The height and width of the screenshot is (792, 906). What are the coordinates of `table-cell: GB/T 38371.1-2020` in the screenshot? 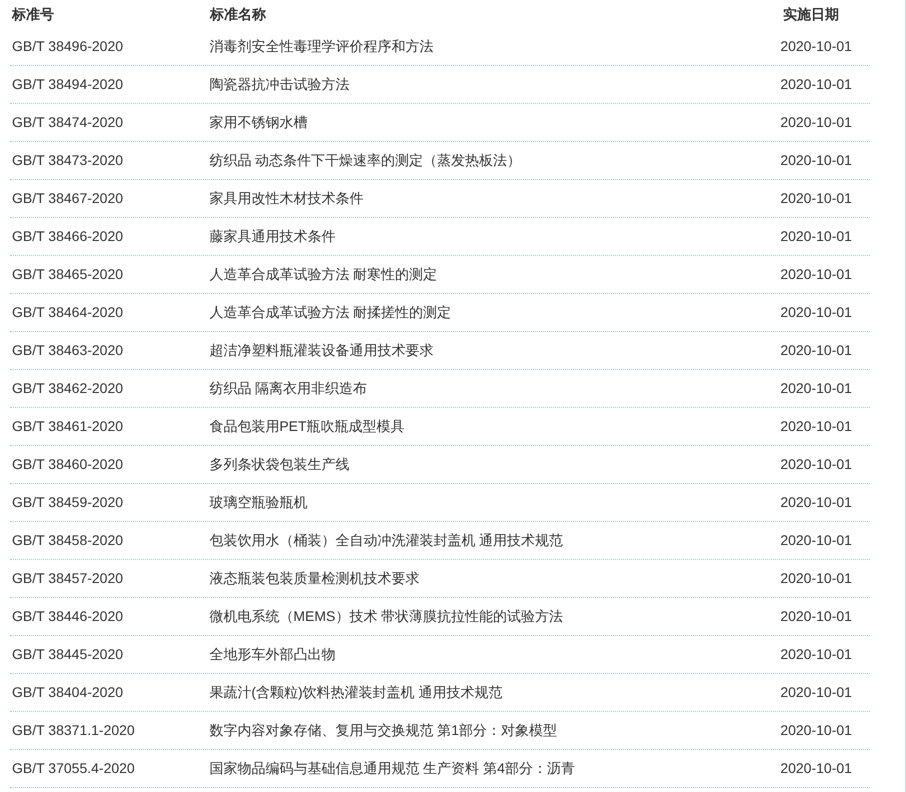 It's located at (73, 730).